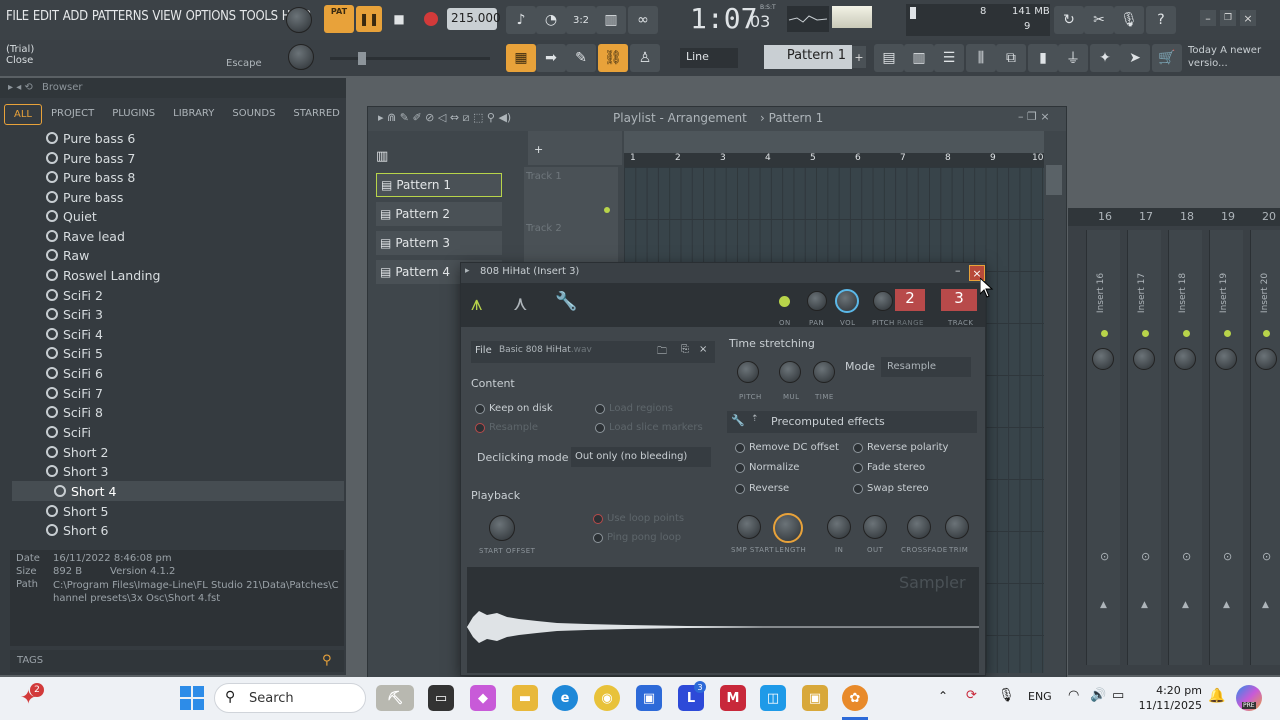  I want to click on length-knob, so click(788, 528).